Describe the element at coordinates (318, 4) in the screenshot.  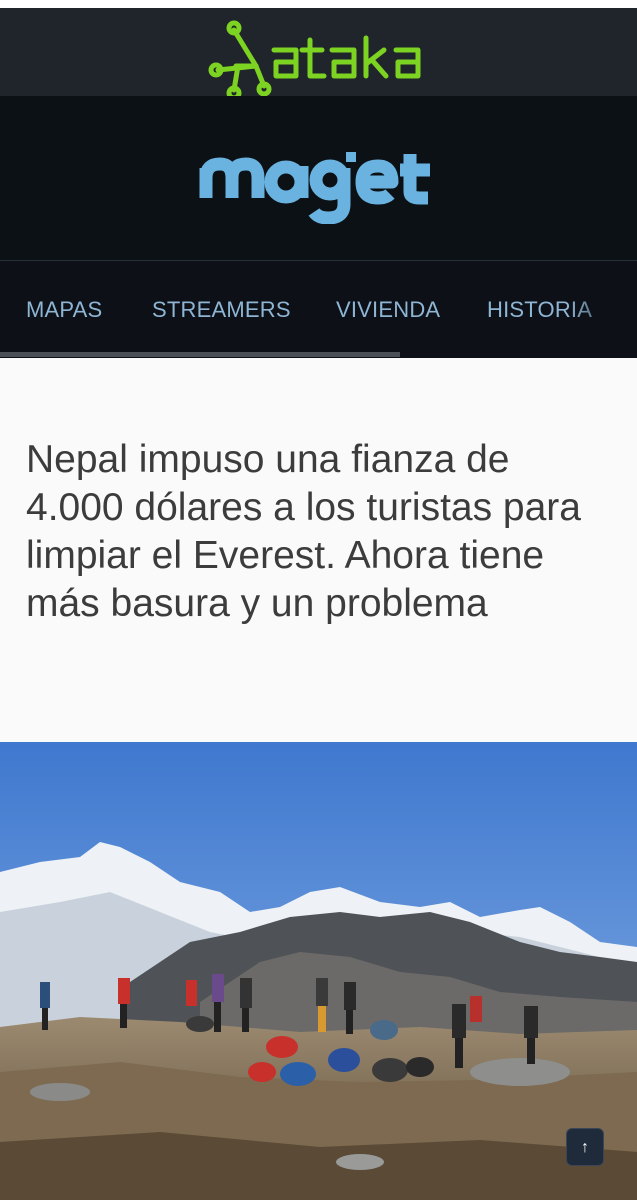
I see `status-strip` at that location.